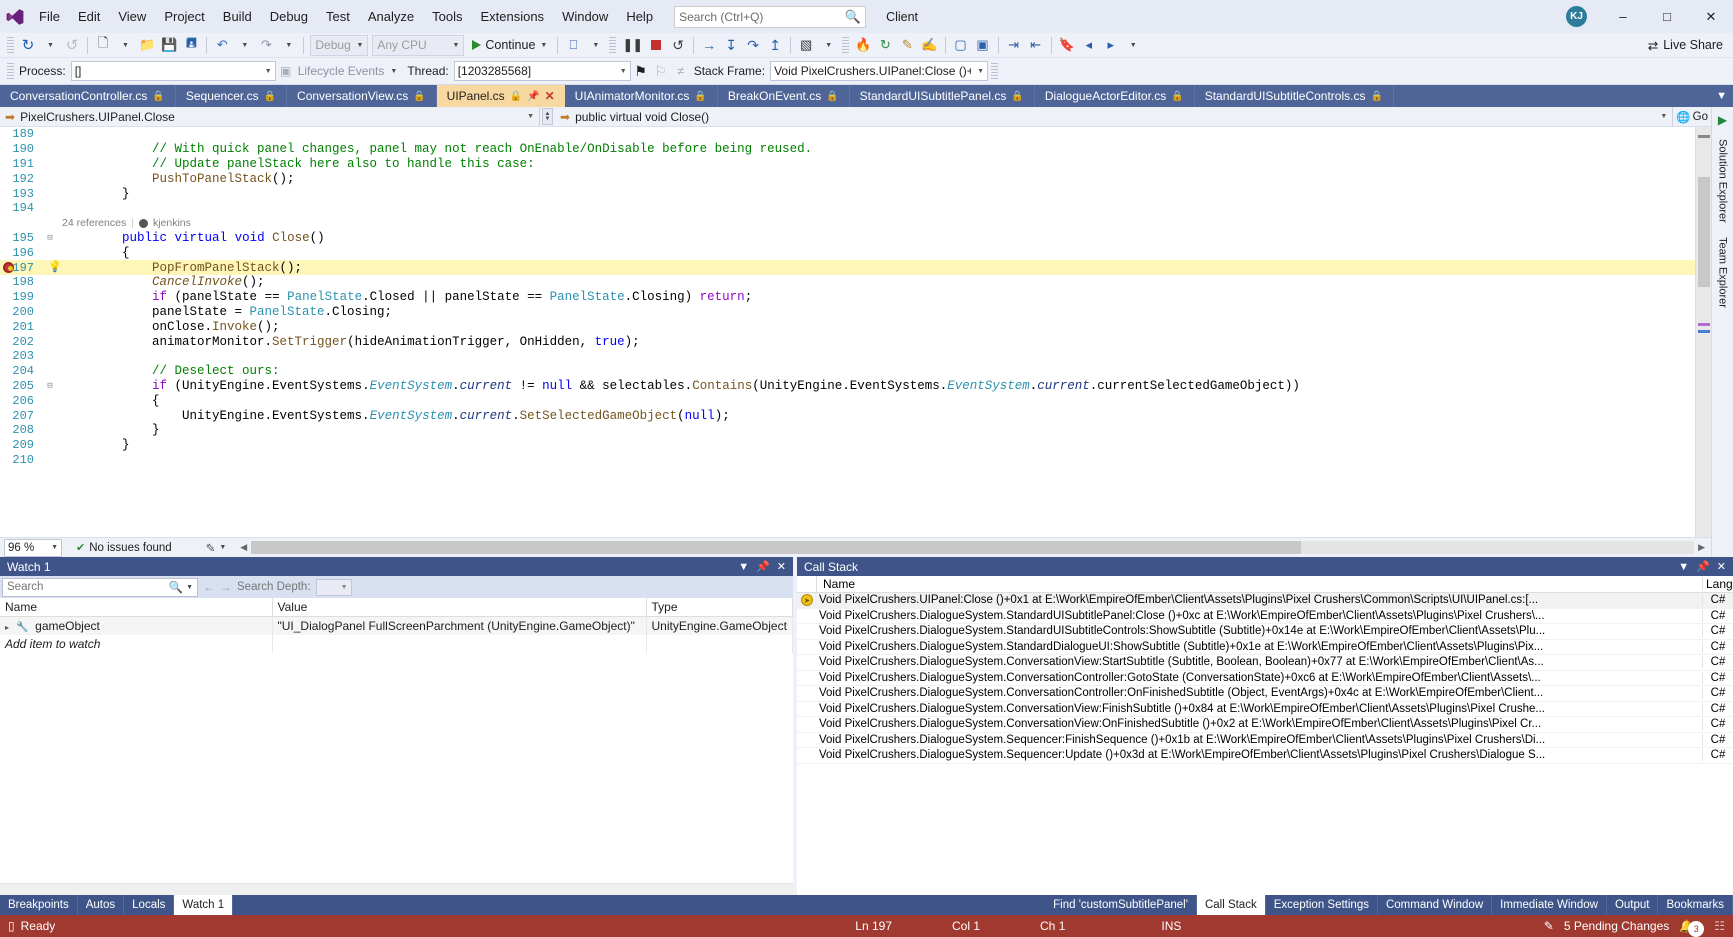 This screenshot has height=937, width=1733. Describe the element at coordinates (393, 71) in the screenshot. I see `lifecycle-chevron-down-icon: ▼` at that location.